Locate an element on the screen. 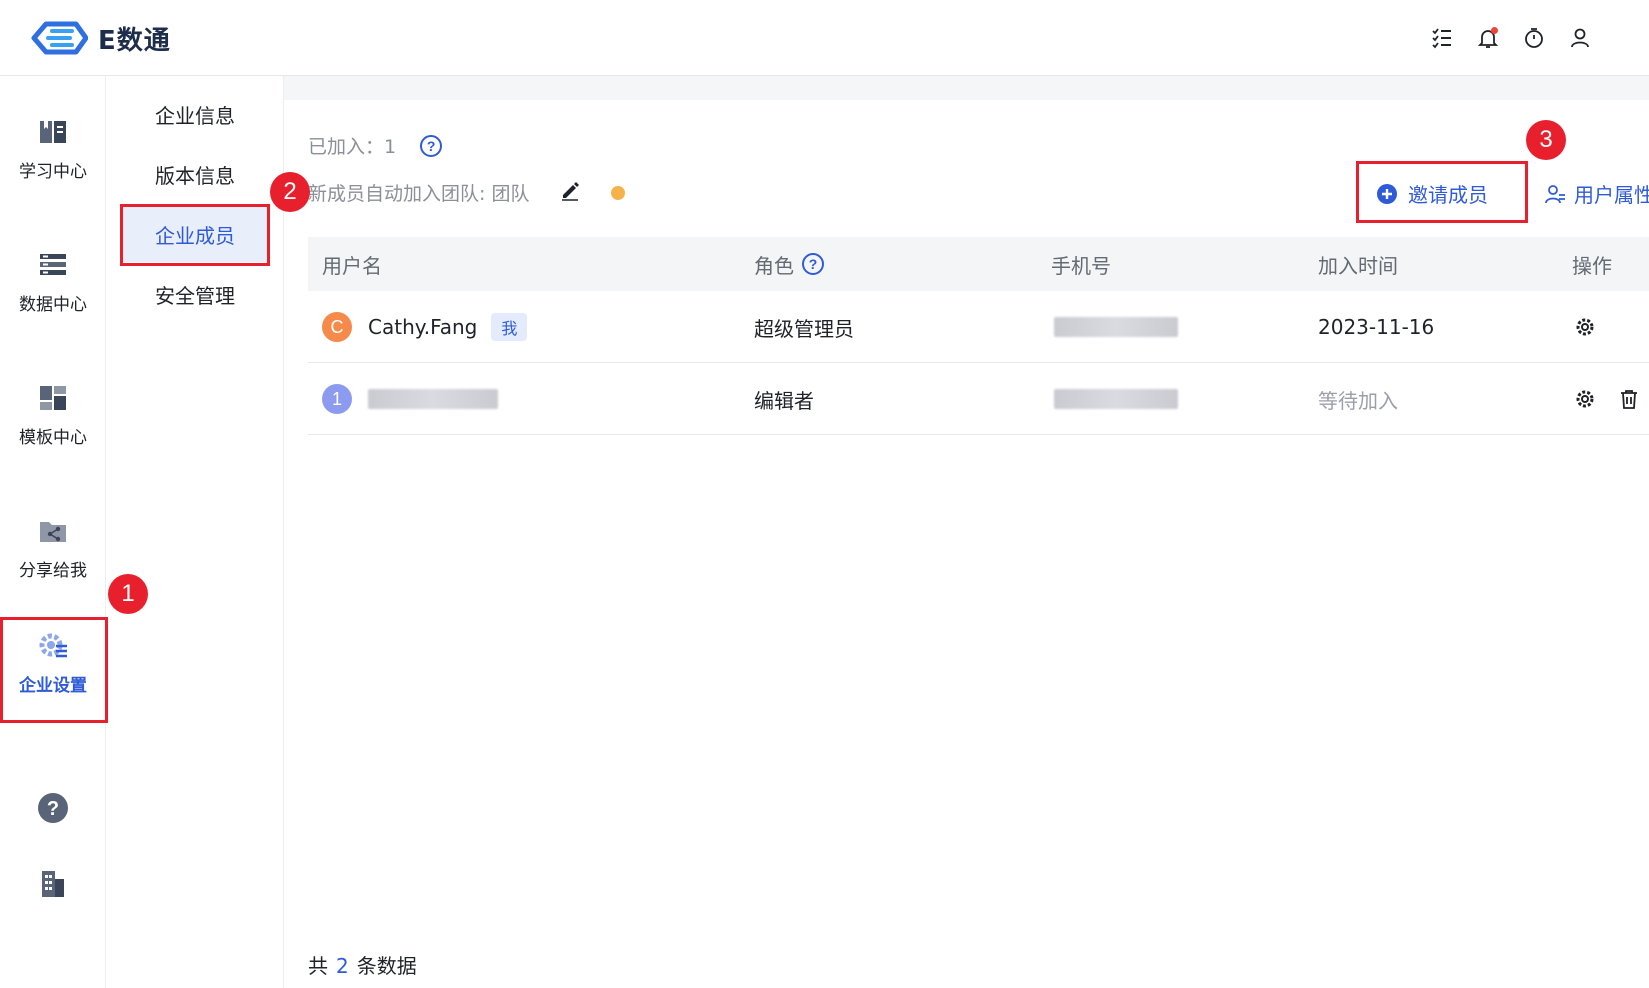 The height and width of the screenshot is (988, 1649). status-dot is located at coordinates (618, 192).